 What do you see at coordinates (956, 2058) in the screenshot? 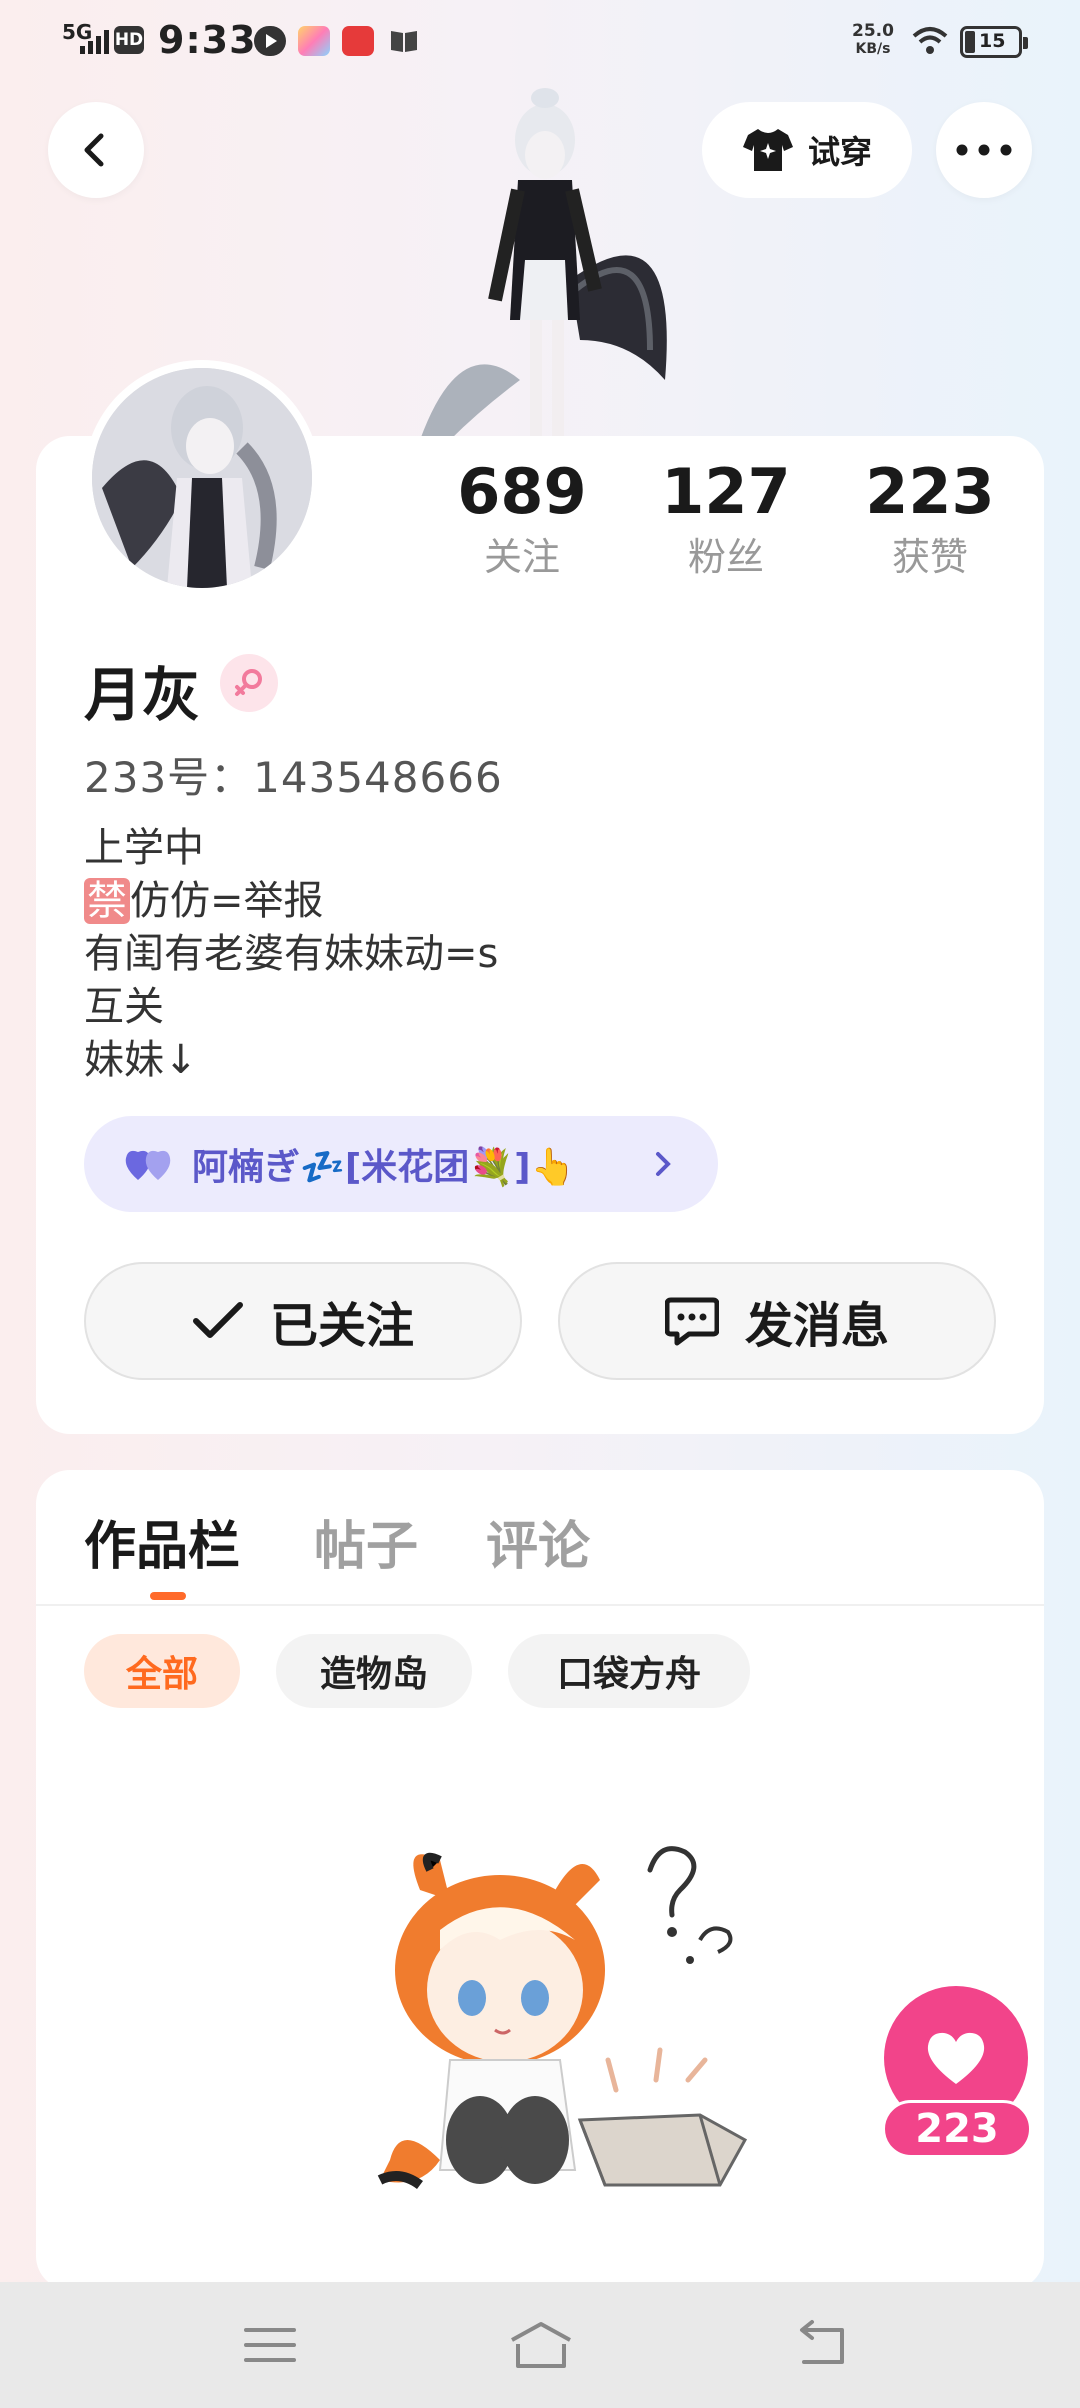
I see `heart-icon` at bounding box center [956, 2058].